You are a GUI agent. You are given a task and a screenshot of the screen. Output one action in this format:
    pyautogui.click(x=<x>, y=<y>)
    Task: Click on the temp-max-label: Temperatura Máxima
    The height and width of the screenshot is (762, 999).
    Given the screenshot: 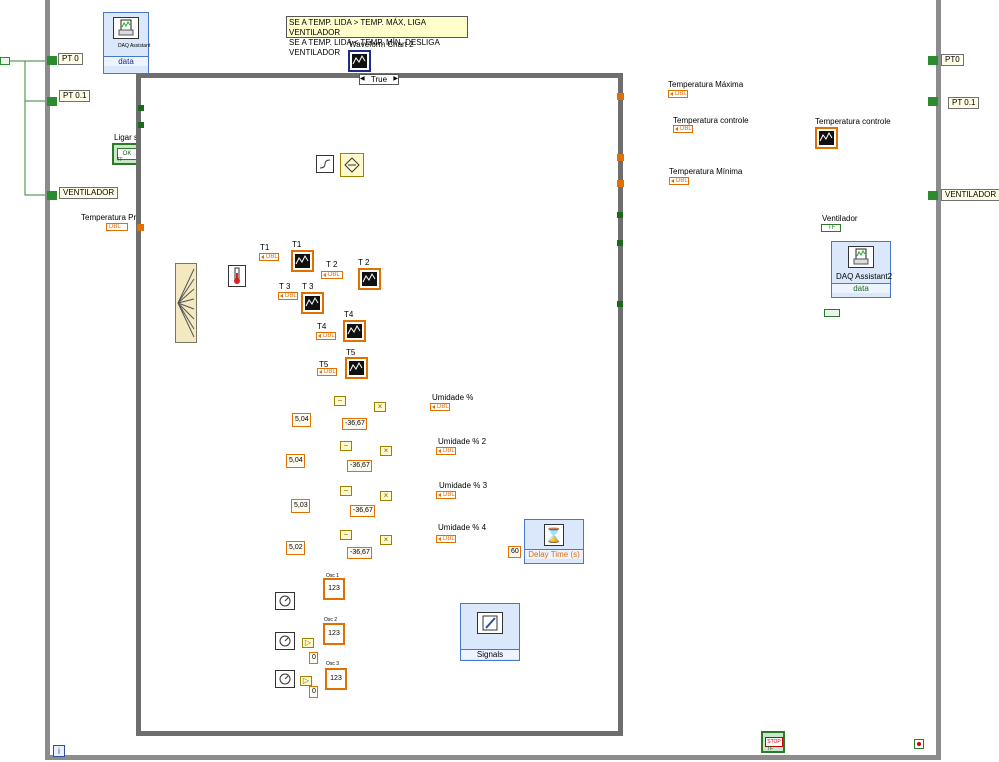 What is the action you would take?
    pyautogui.click(x=706, y=84)
    